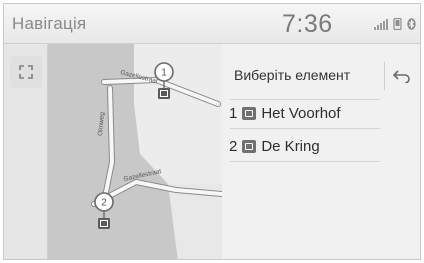  I want to click on select-item-label: Виберіть елемент, so click(292, 75).